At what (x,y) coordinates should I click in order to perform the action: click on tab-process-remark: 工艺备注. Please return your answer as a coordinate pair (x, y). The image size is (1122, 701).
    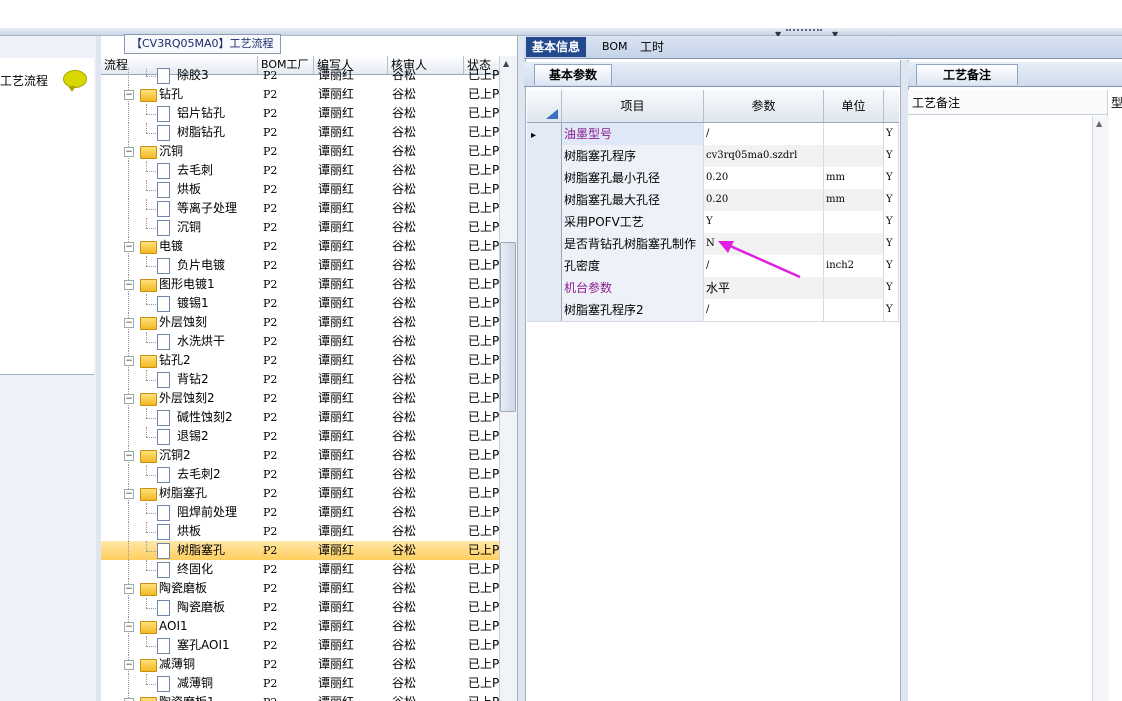
    Looking at the image, I should click on (967, 74).